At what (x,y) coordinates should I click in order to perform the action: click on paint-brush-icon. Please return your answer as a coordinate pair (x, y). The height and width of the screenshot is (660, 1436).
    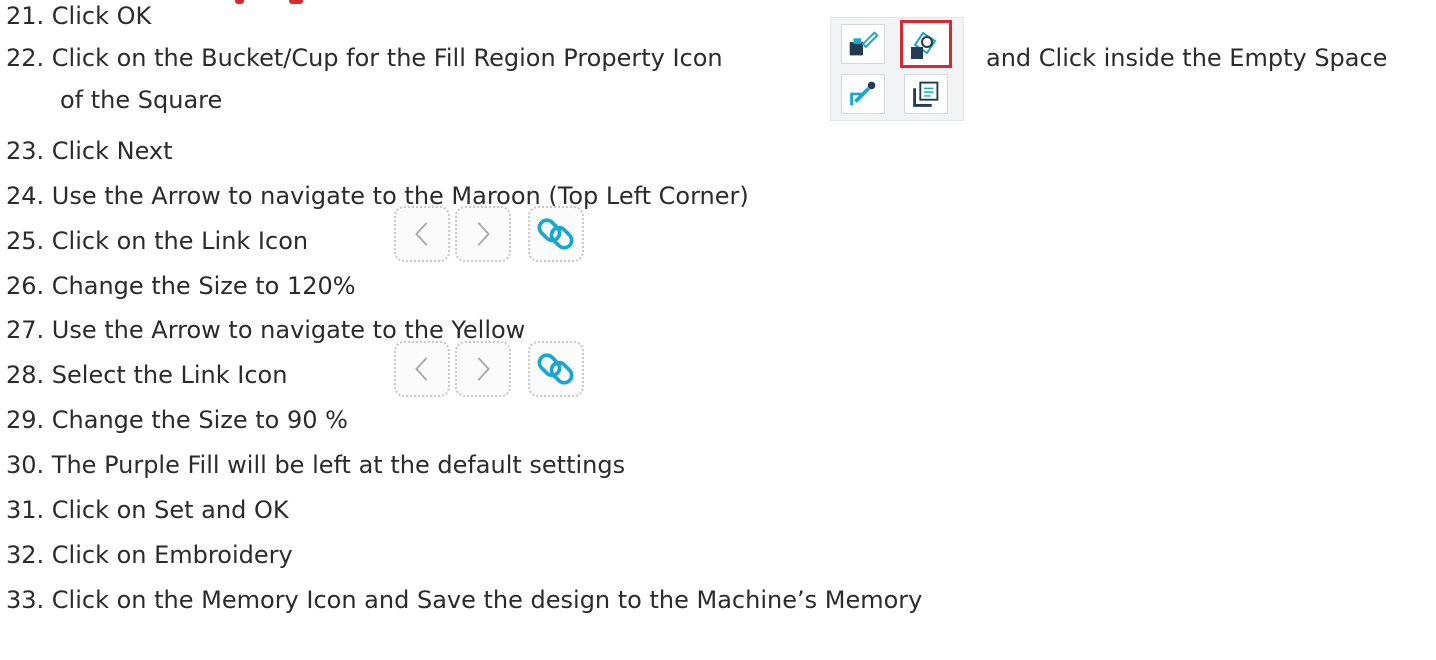
    Looking at the image, I should click on (863, 44).